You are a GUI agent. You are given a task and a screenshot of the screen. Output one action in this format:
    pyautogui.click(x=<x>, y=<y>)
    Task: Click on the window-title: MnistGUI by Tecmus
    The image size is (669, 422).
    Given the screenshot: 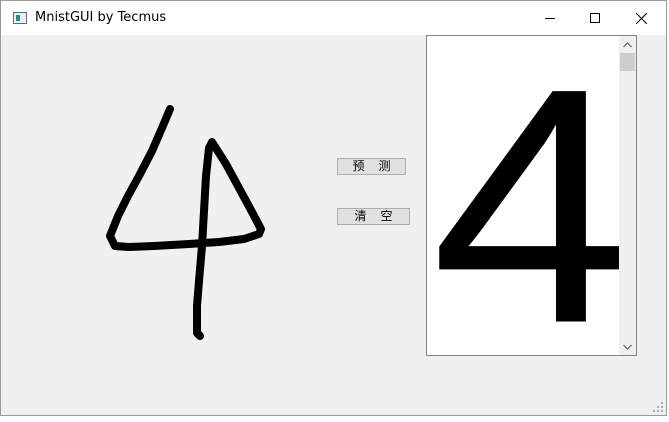 What is the action you would take?
    pyautogui.click(x=101, y=17)
    